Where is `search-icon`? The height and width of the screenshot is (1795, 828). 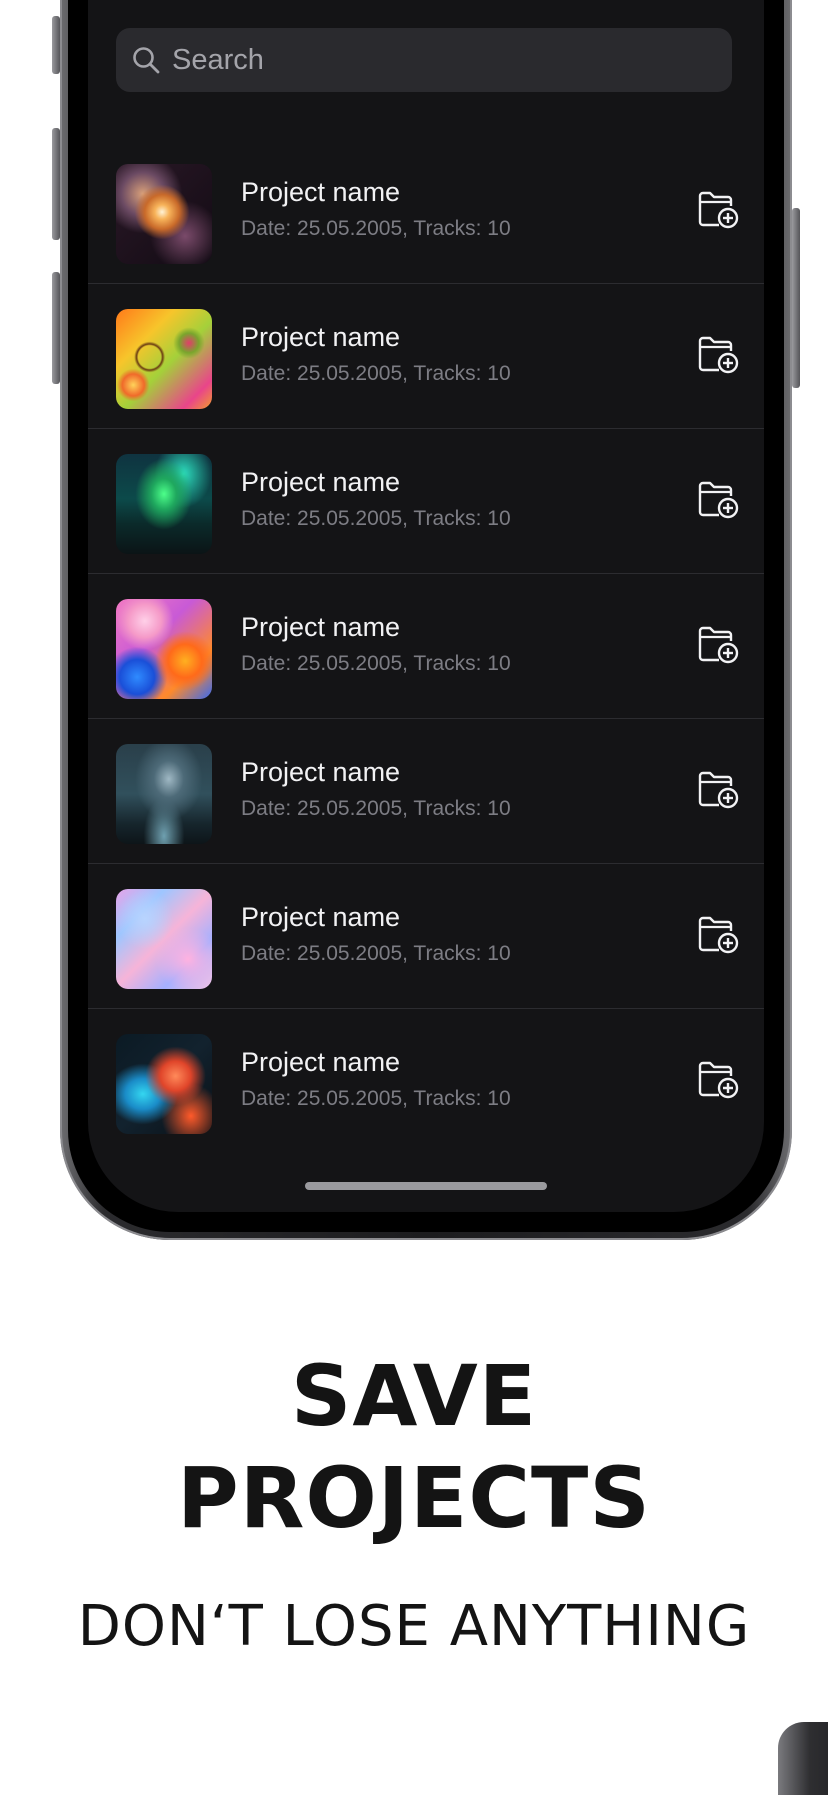 search-icon is located at coordinates (146, 60).